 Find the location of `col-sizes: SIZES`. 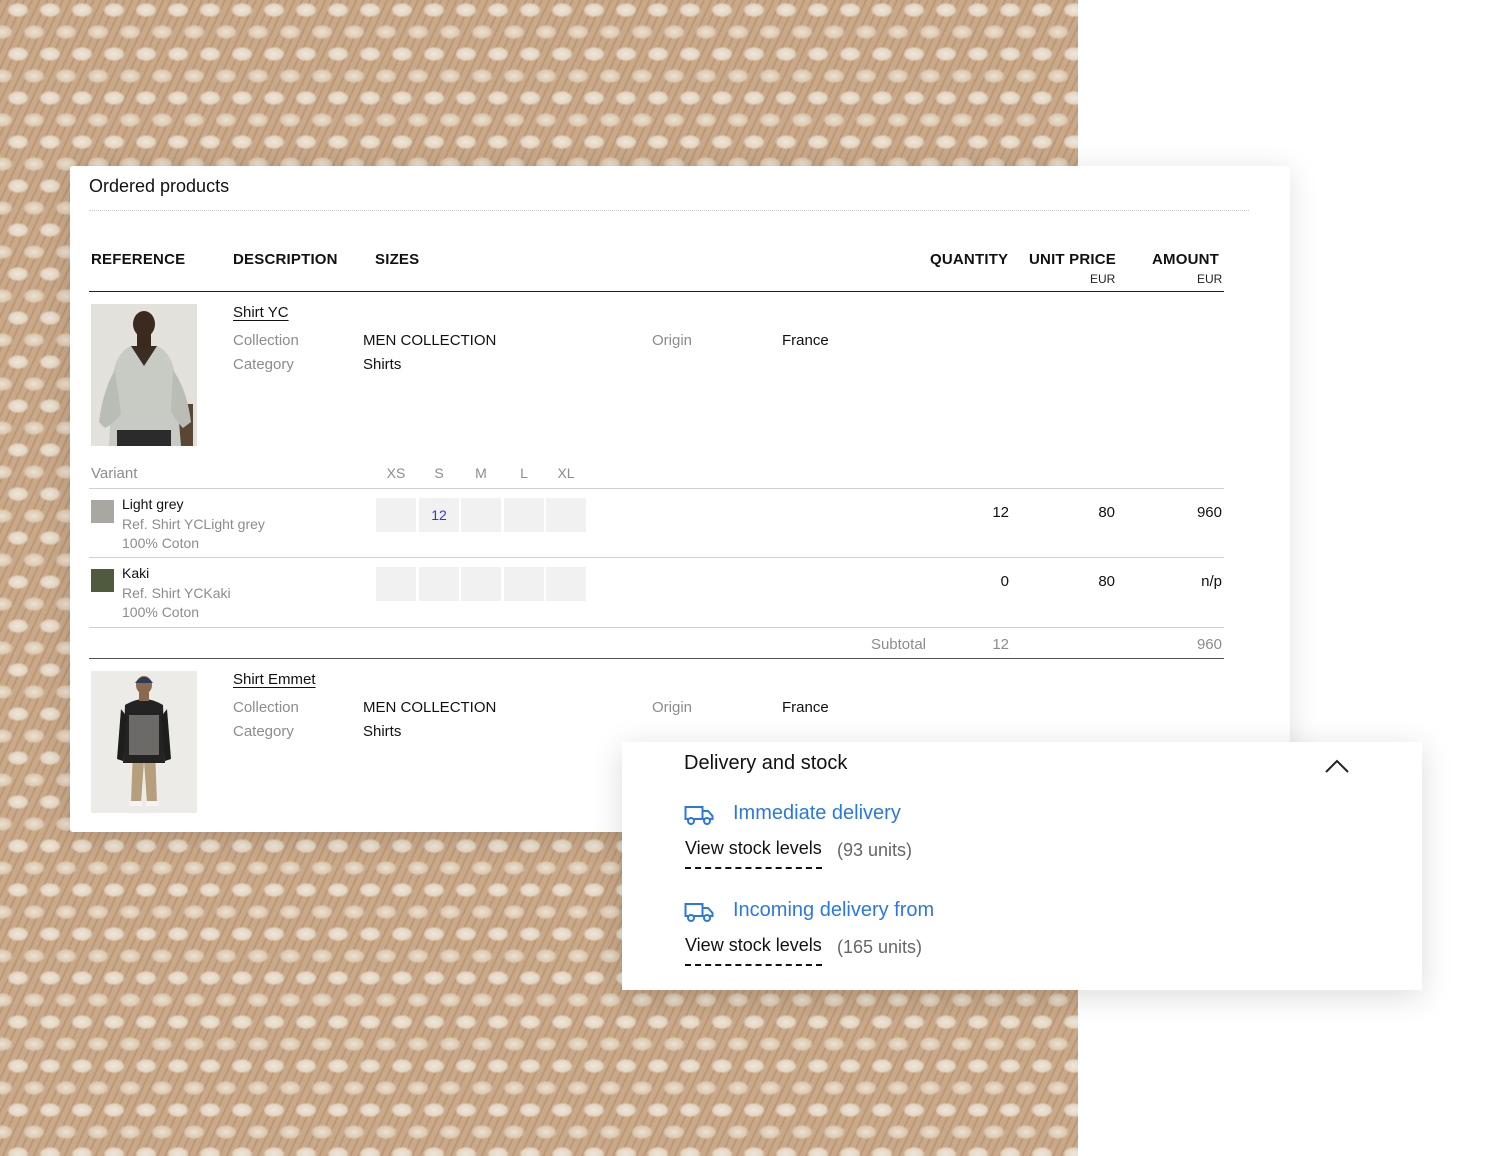

col-sizes: SIZES is located at coordinates (397, 259).